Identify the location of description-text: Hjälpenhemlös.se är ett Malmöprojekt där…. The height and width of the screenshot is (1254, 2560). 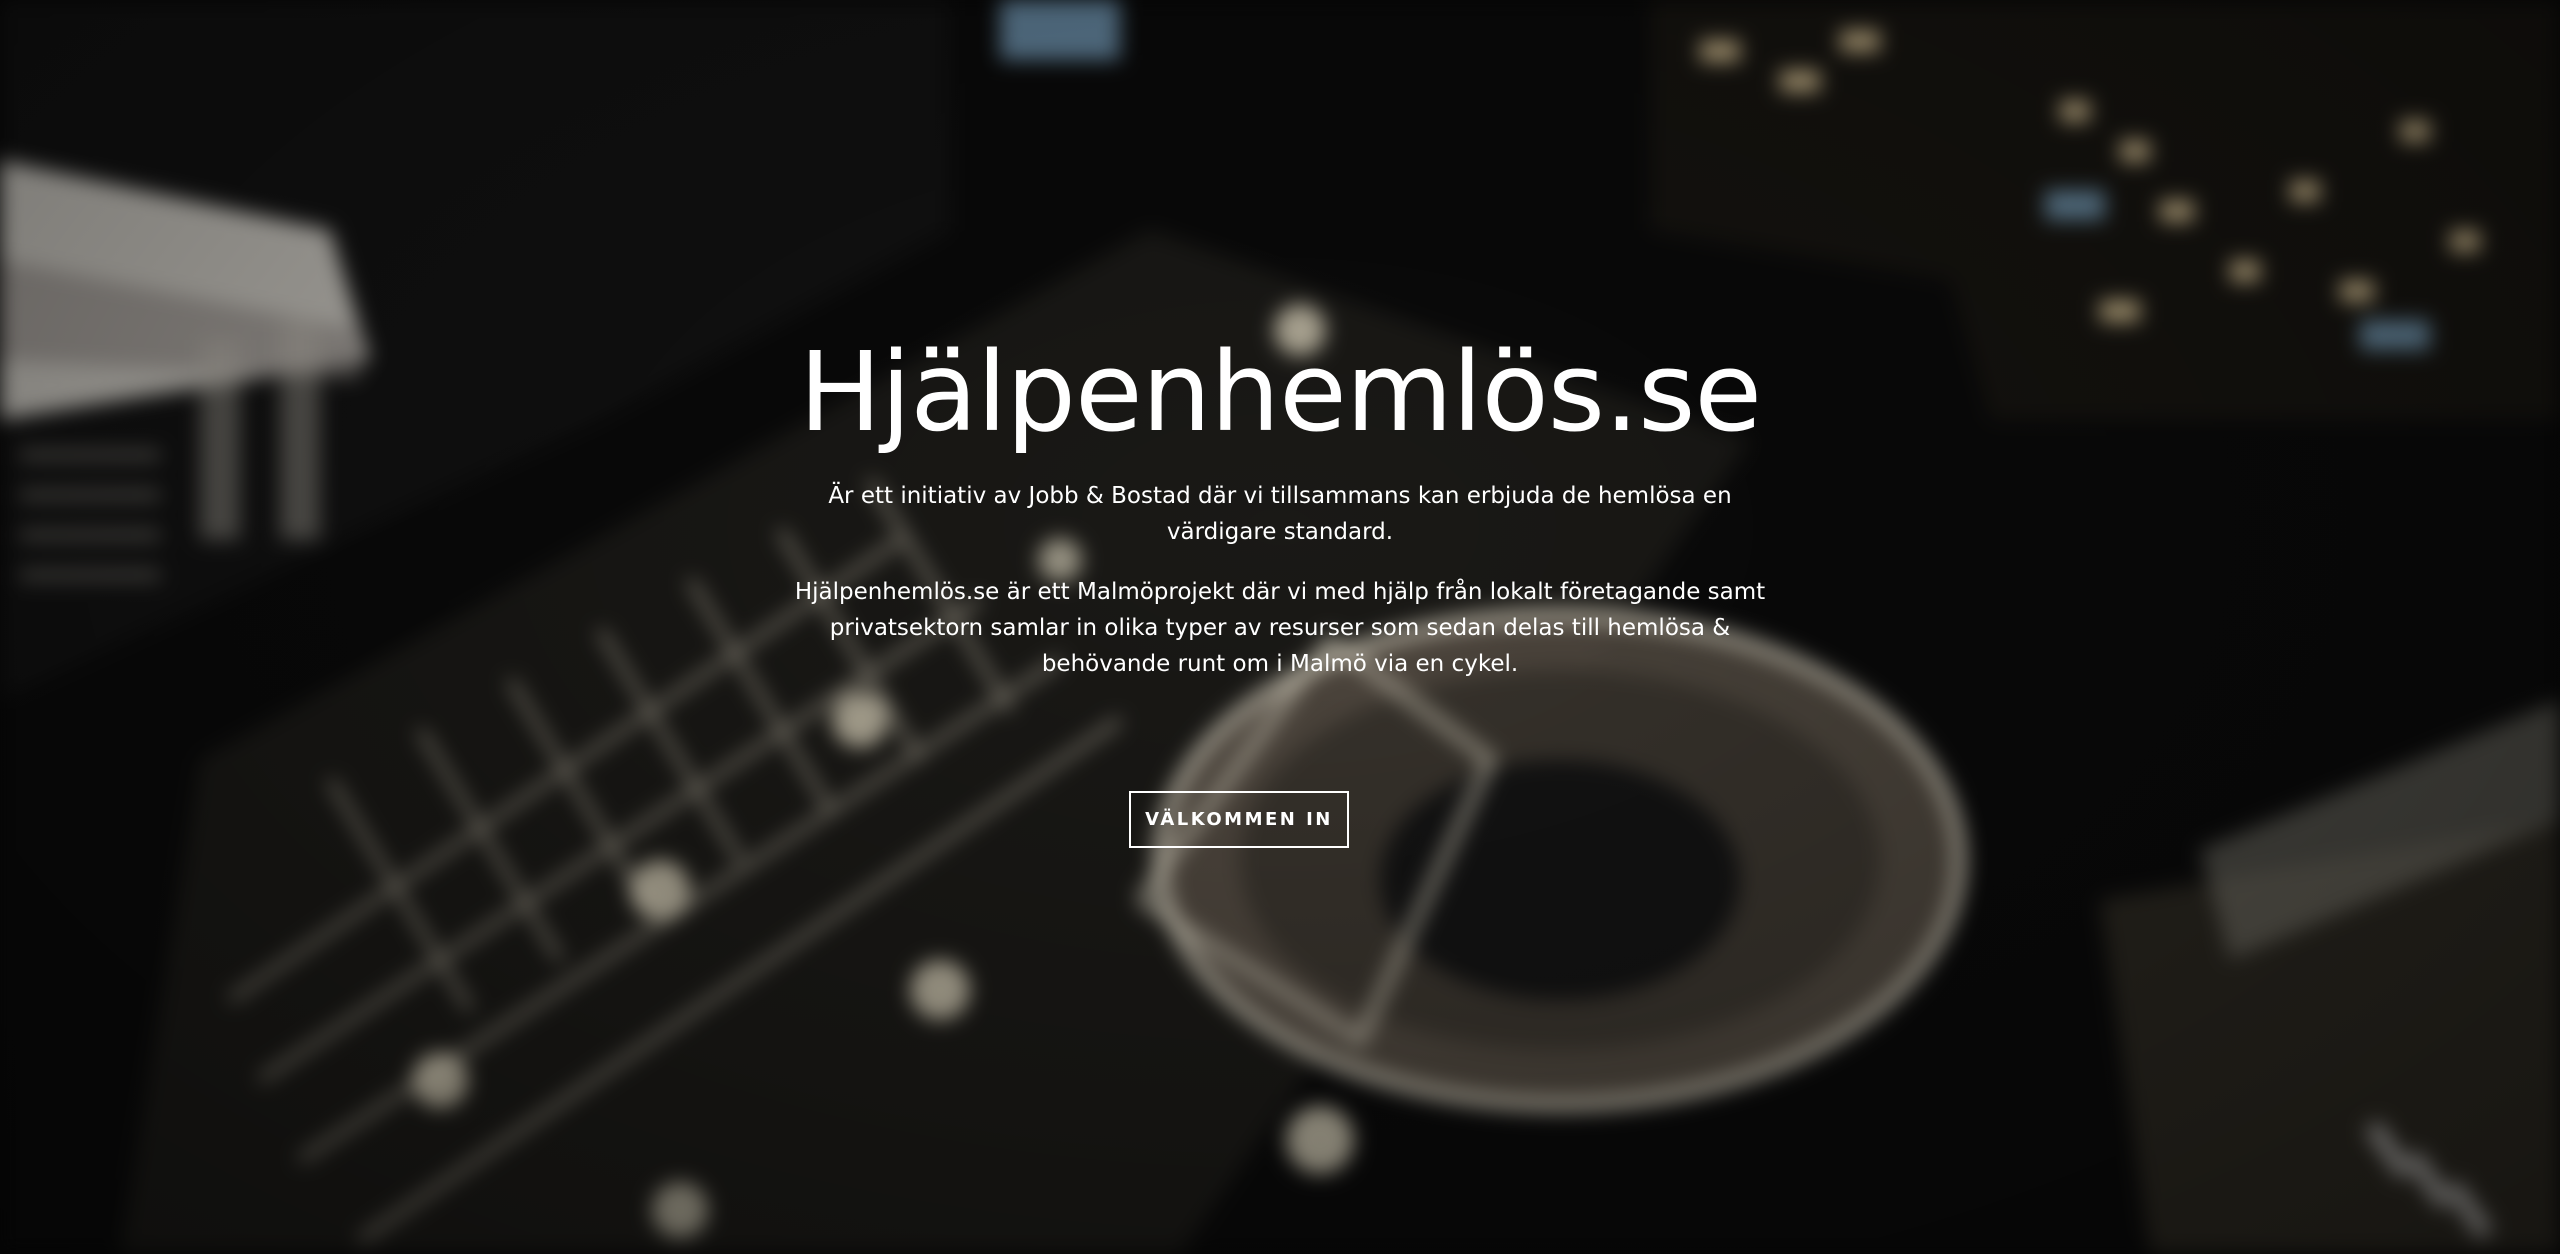
(1280, 628).